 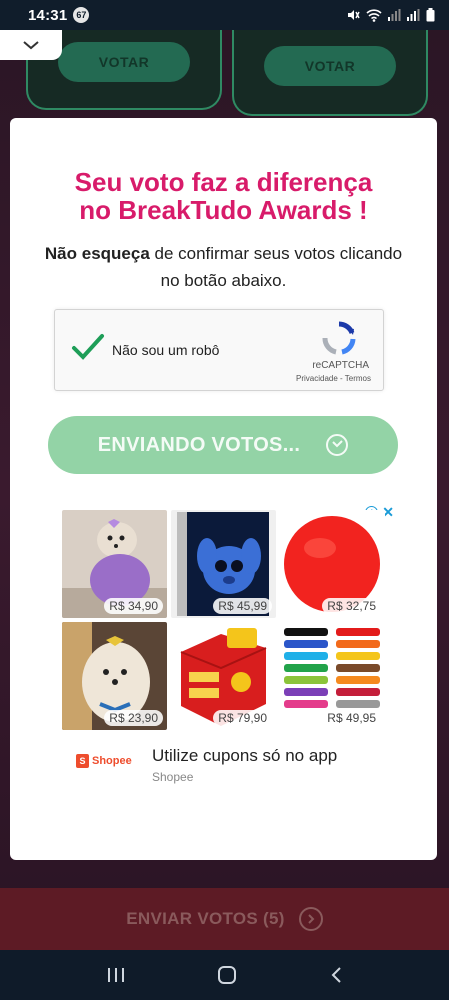 What do you see at coordinates (244, 756) in the screenshot?
I see `ad-headline: Utilize cupons só no app` at bounding box center [244, 756].